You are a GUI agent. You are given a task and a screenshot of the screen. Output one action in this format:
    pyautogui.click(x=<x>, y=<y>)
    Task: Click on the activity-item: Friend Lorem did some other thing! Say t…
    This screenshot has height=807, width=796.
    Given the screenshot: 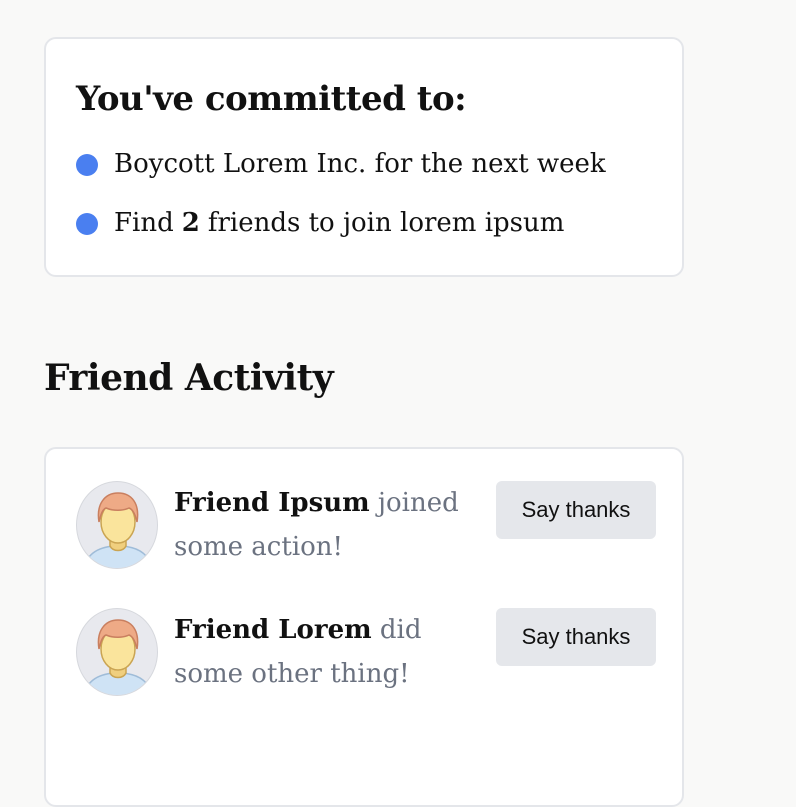 What is the action you would take?
    pyautogui.click(x=366, y=658)
    